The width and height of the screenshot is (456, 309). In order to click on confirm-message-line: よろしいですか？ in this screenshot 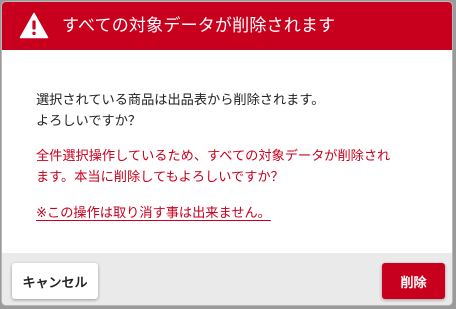, I will do `click(89, 121)`.